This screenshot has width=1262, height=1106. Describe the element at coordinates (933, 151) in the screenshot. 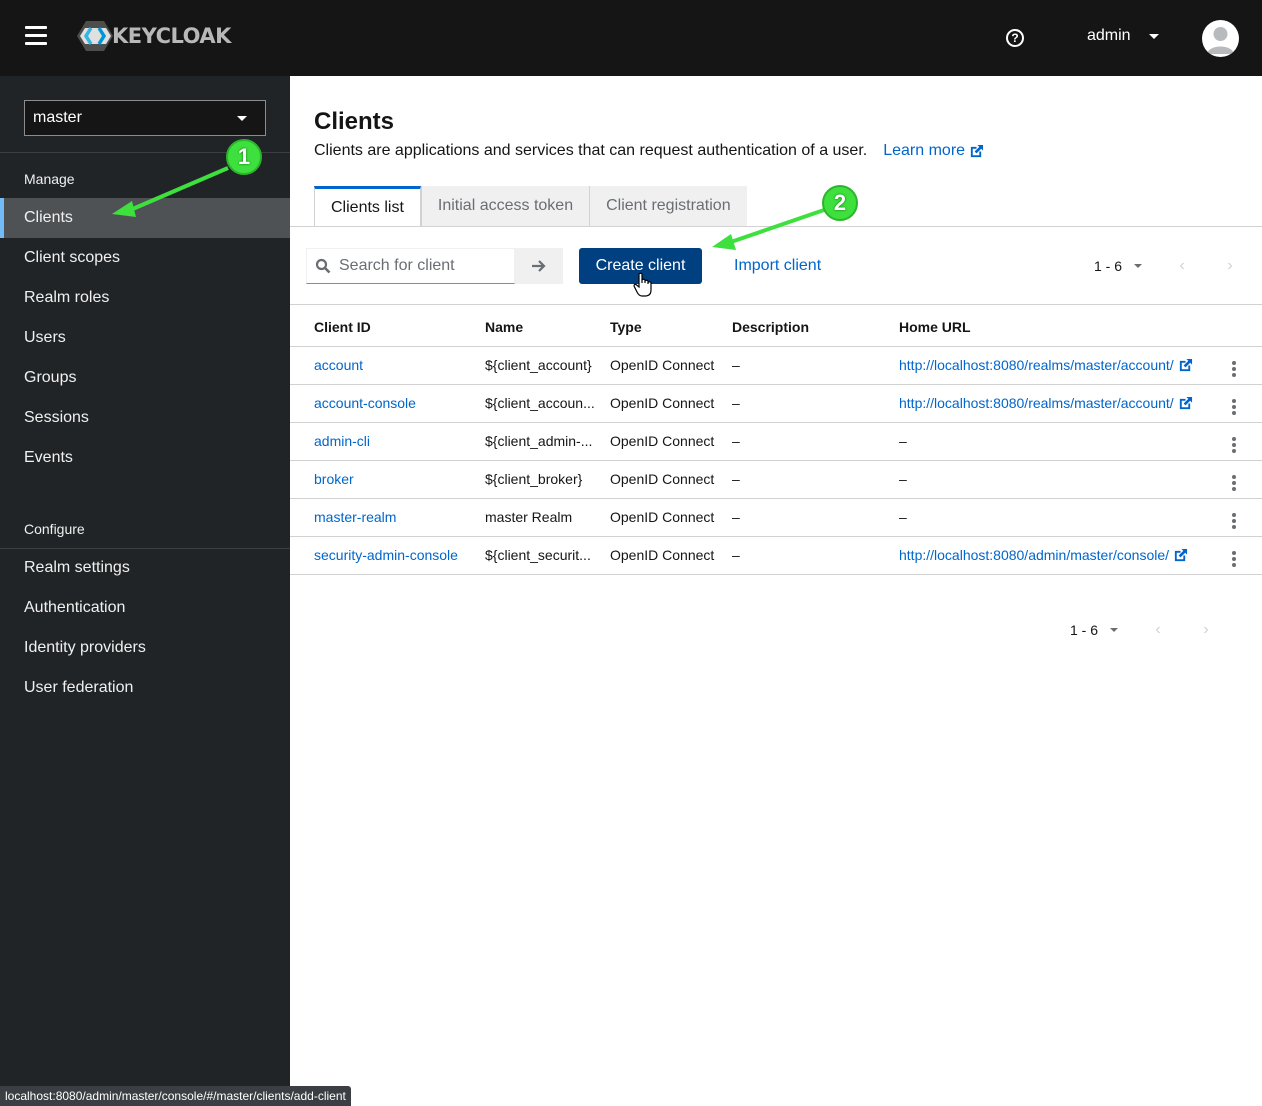

I see `learn-more-link: Learn more` at that location.